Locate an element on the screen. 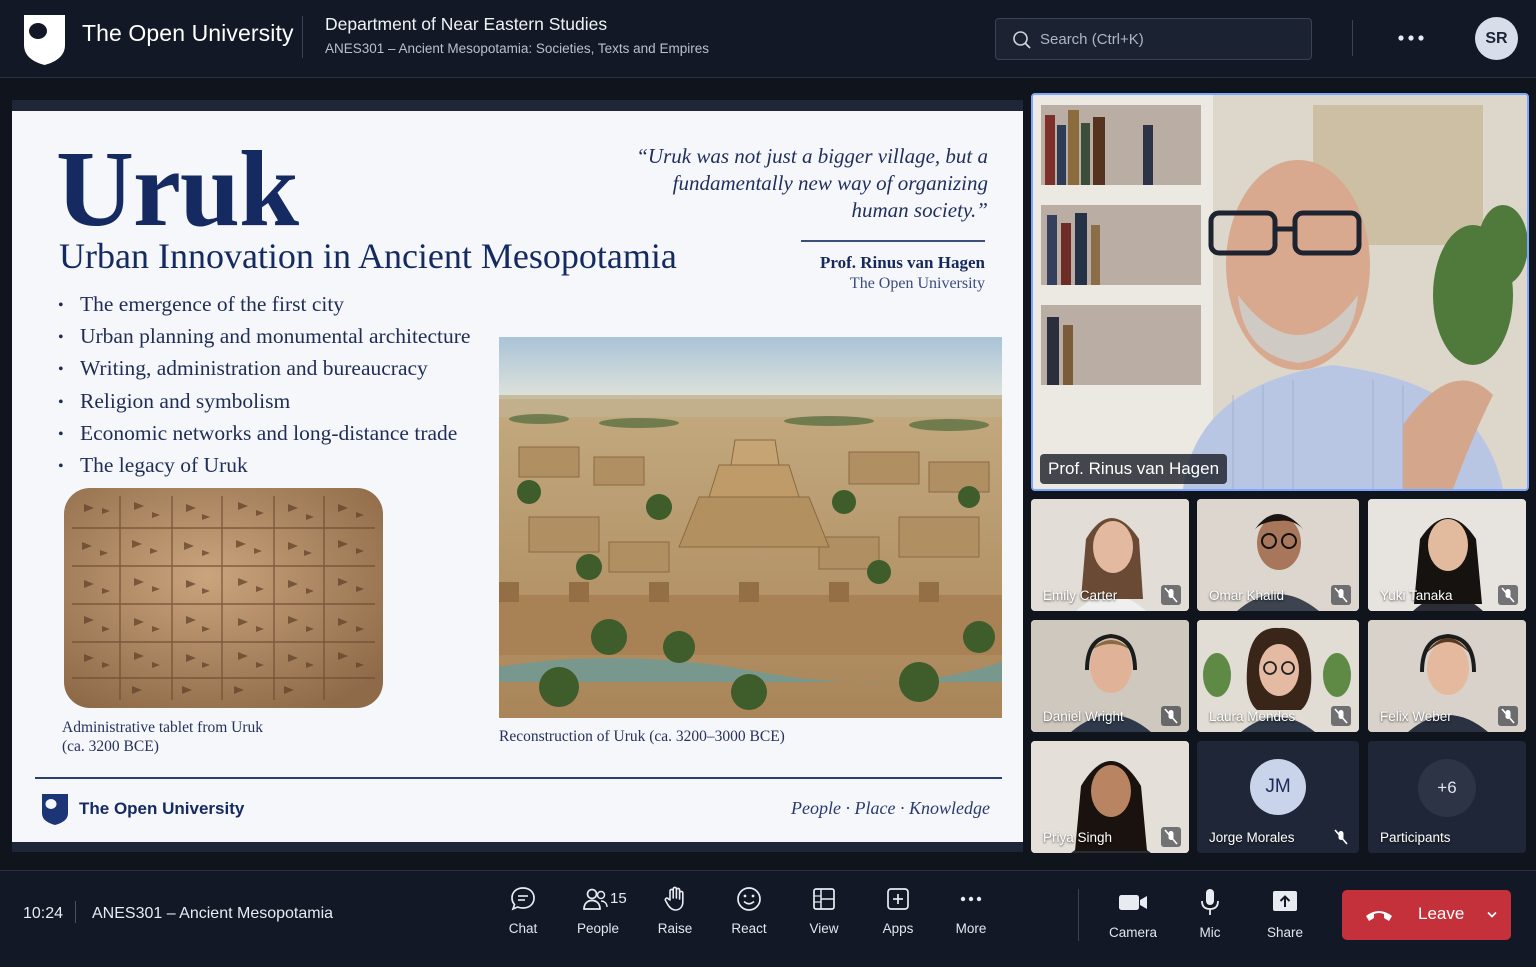  more-participants-tile: +6 Participants is located at coordinates (1447, 797).